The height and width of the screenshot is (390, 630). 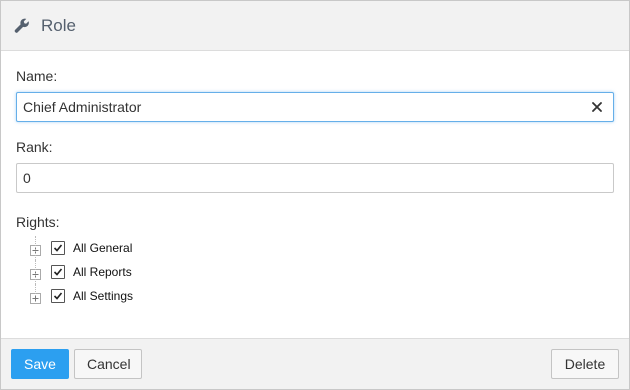 I want to click on save-button: Save, so click(x=40, y=364).